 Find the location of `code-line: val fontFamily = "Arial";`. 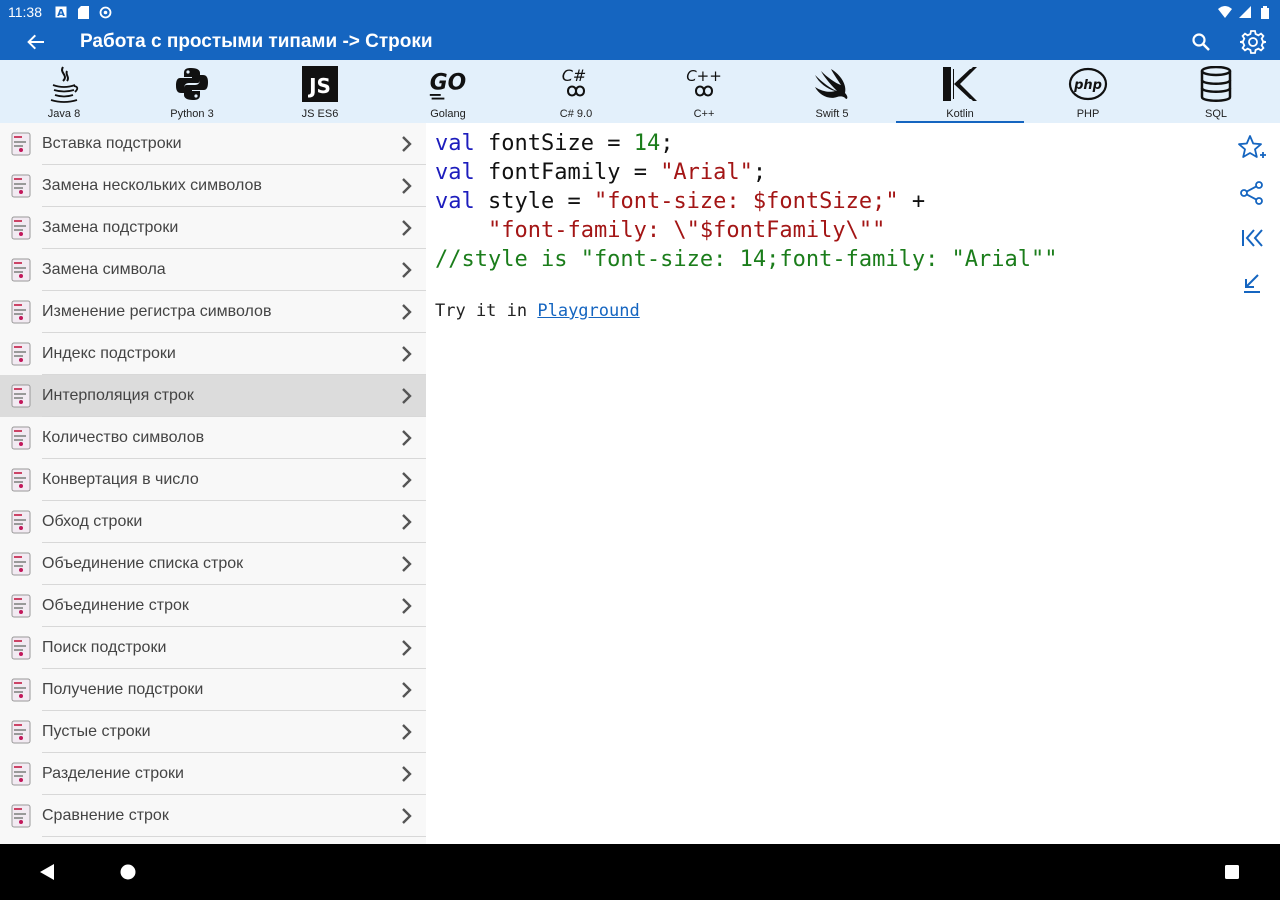

code-line: val fontFamily = "Arial"; is located at coordinates (600, 172).